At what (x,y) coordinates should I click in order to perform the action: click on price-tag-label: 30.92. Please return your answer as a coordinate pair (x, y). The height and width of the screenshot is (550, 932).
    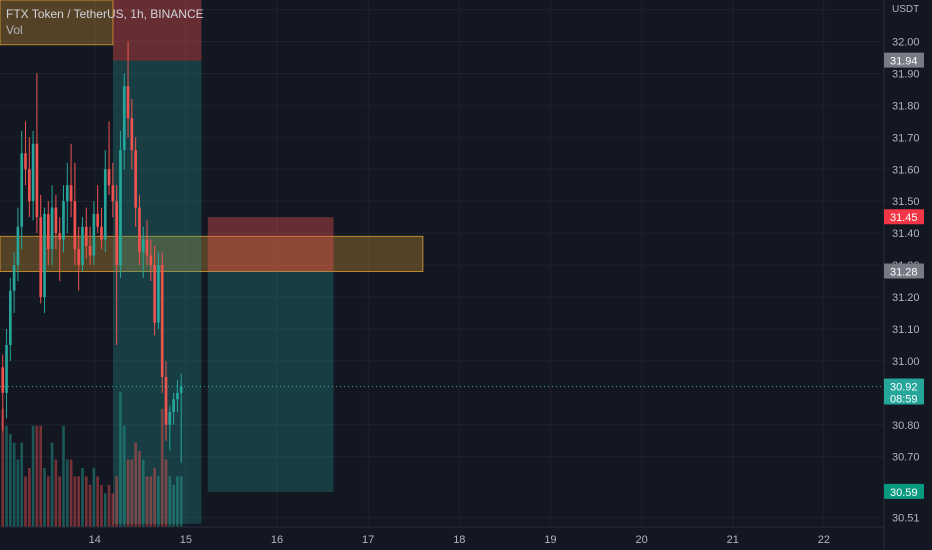
    Looking at the image, I should click on (904, 387).